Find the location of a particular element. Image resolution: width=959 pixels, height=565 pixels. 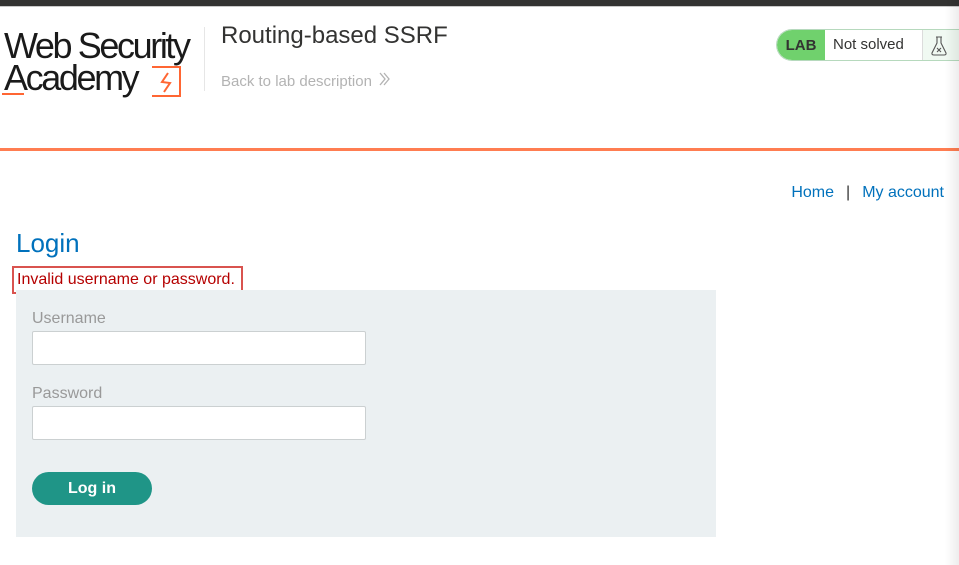

top-bar-divider is located at coordinates (479, 6).